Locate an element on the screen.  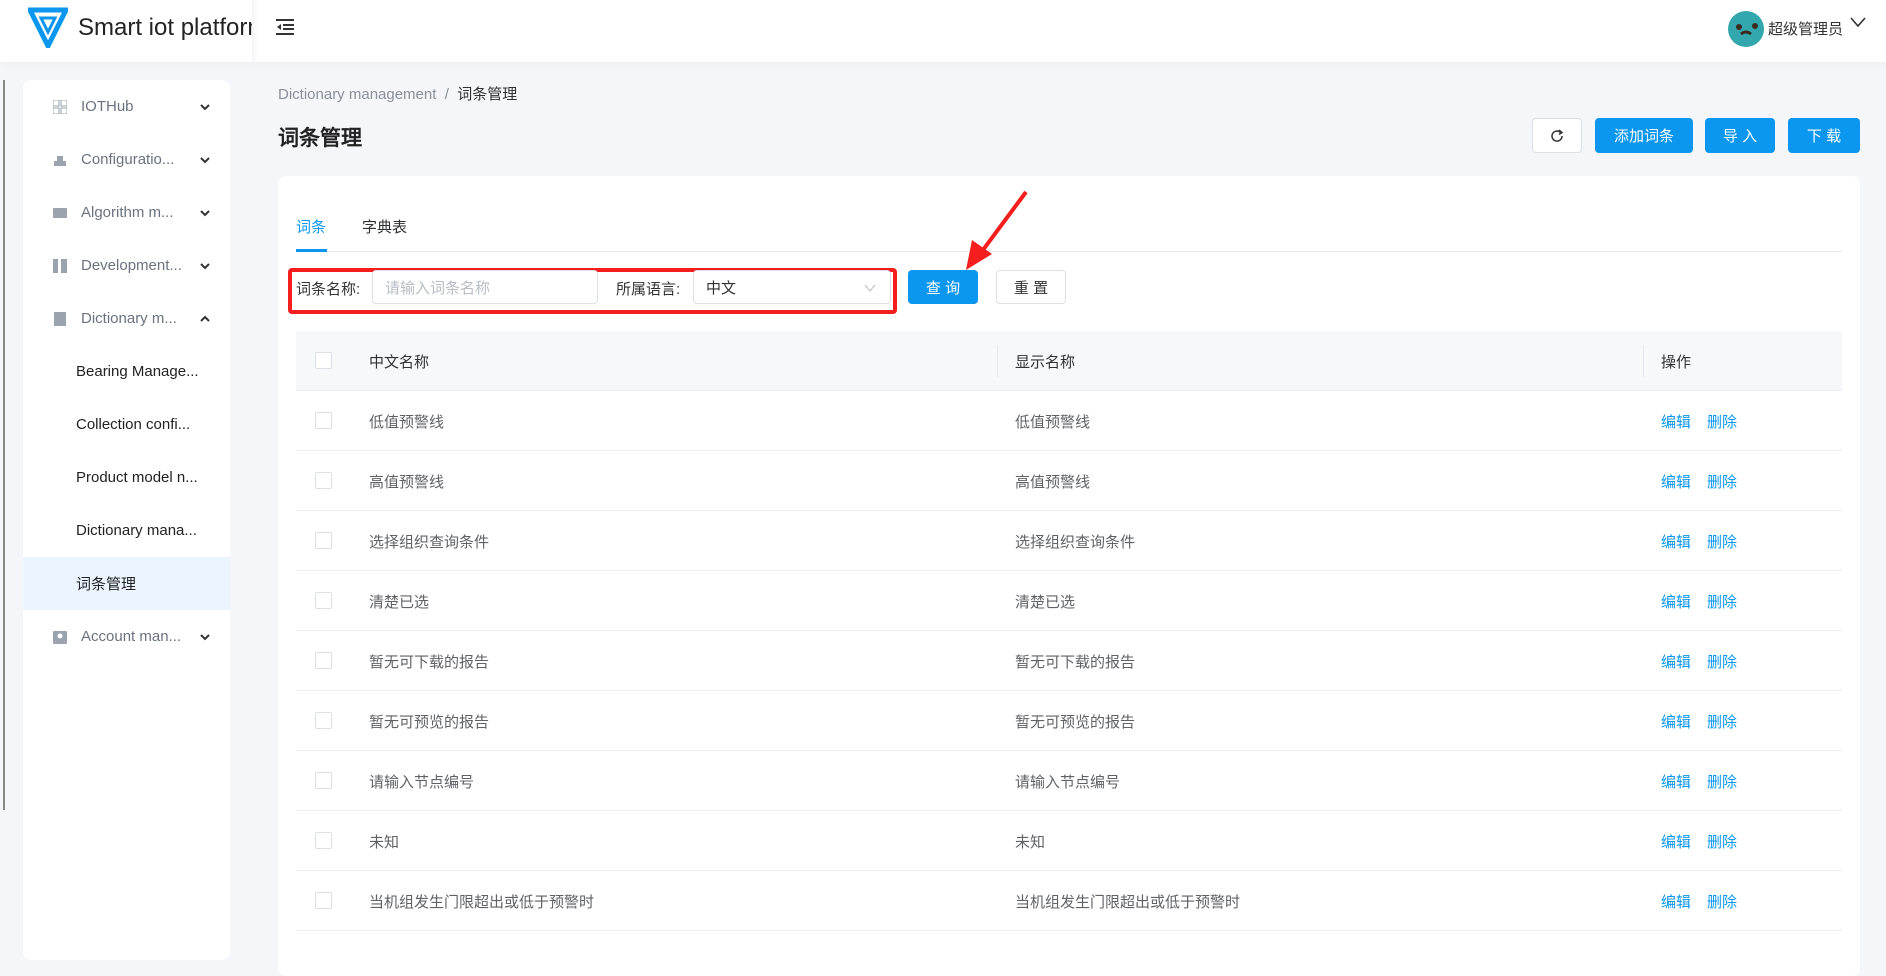
breadcrumb-parent: Dictionary management is located at coordinates (357, 94).